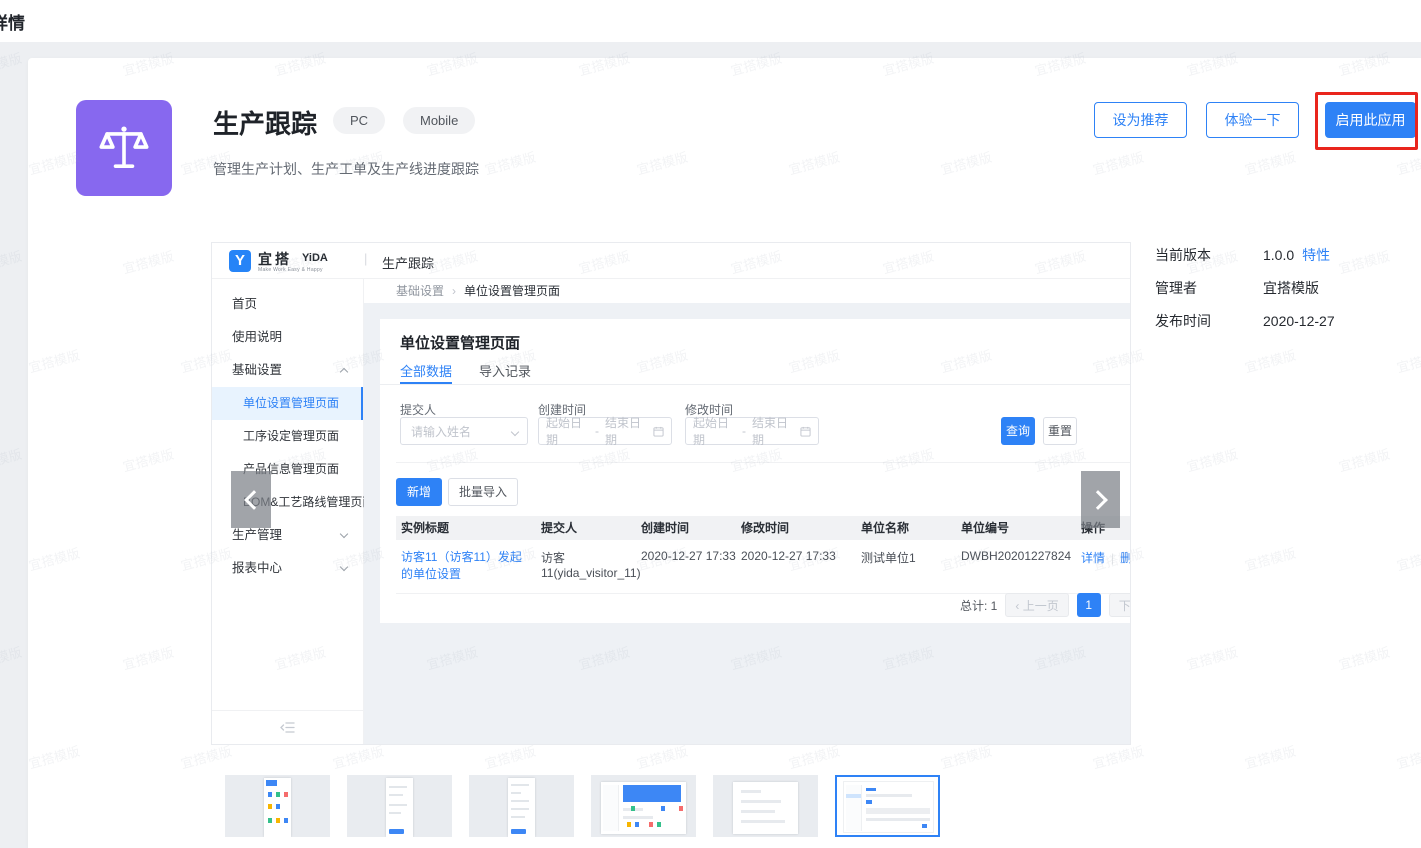 The image size is (1421, 848). I want to click on enable-app-button: 启用此应用, so click(1370, 120).